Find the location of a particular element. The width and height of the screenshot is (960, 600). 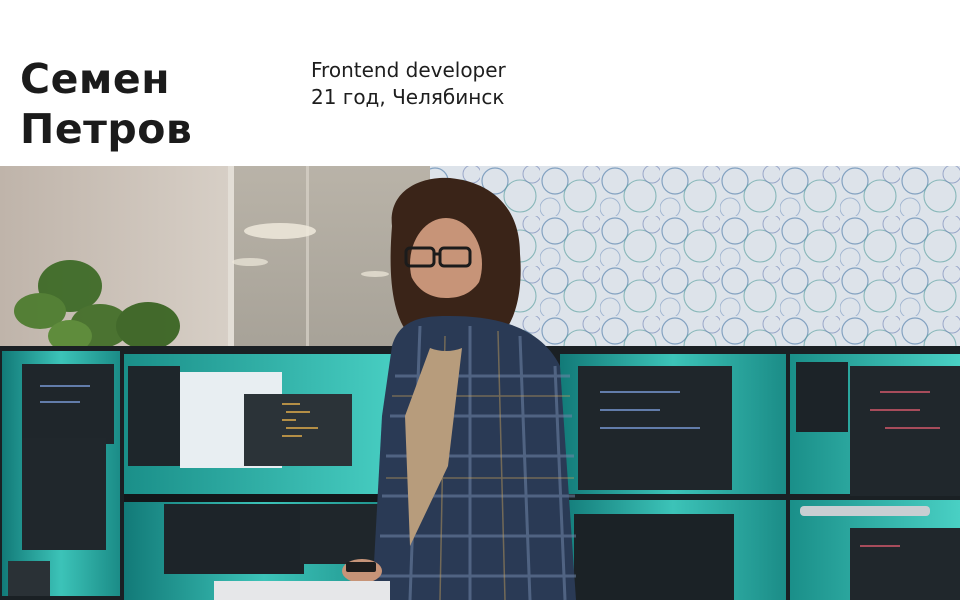

age-city: 21 год, Челябинск is located at coordinates (408, 97).